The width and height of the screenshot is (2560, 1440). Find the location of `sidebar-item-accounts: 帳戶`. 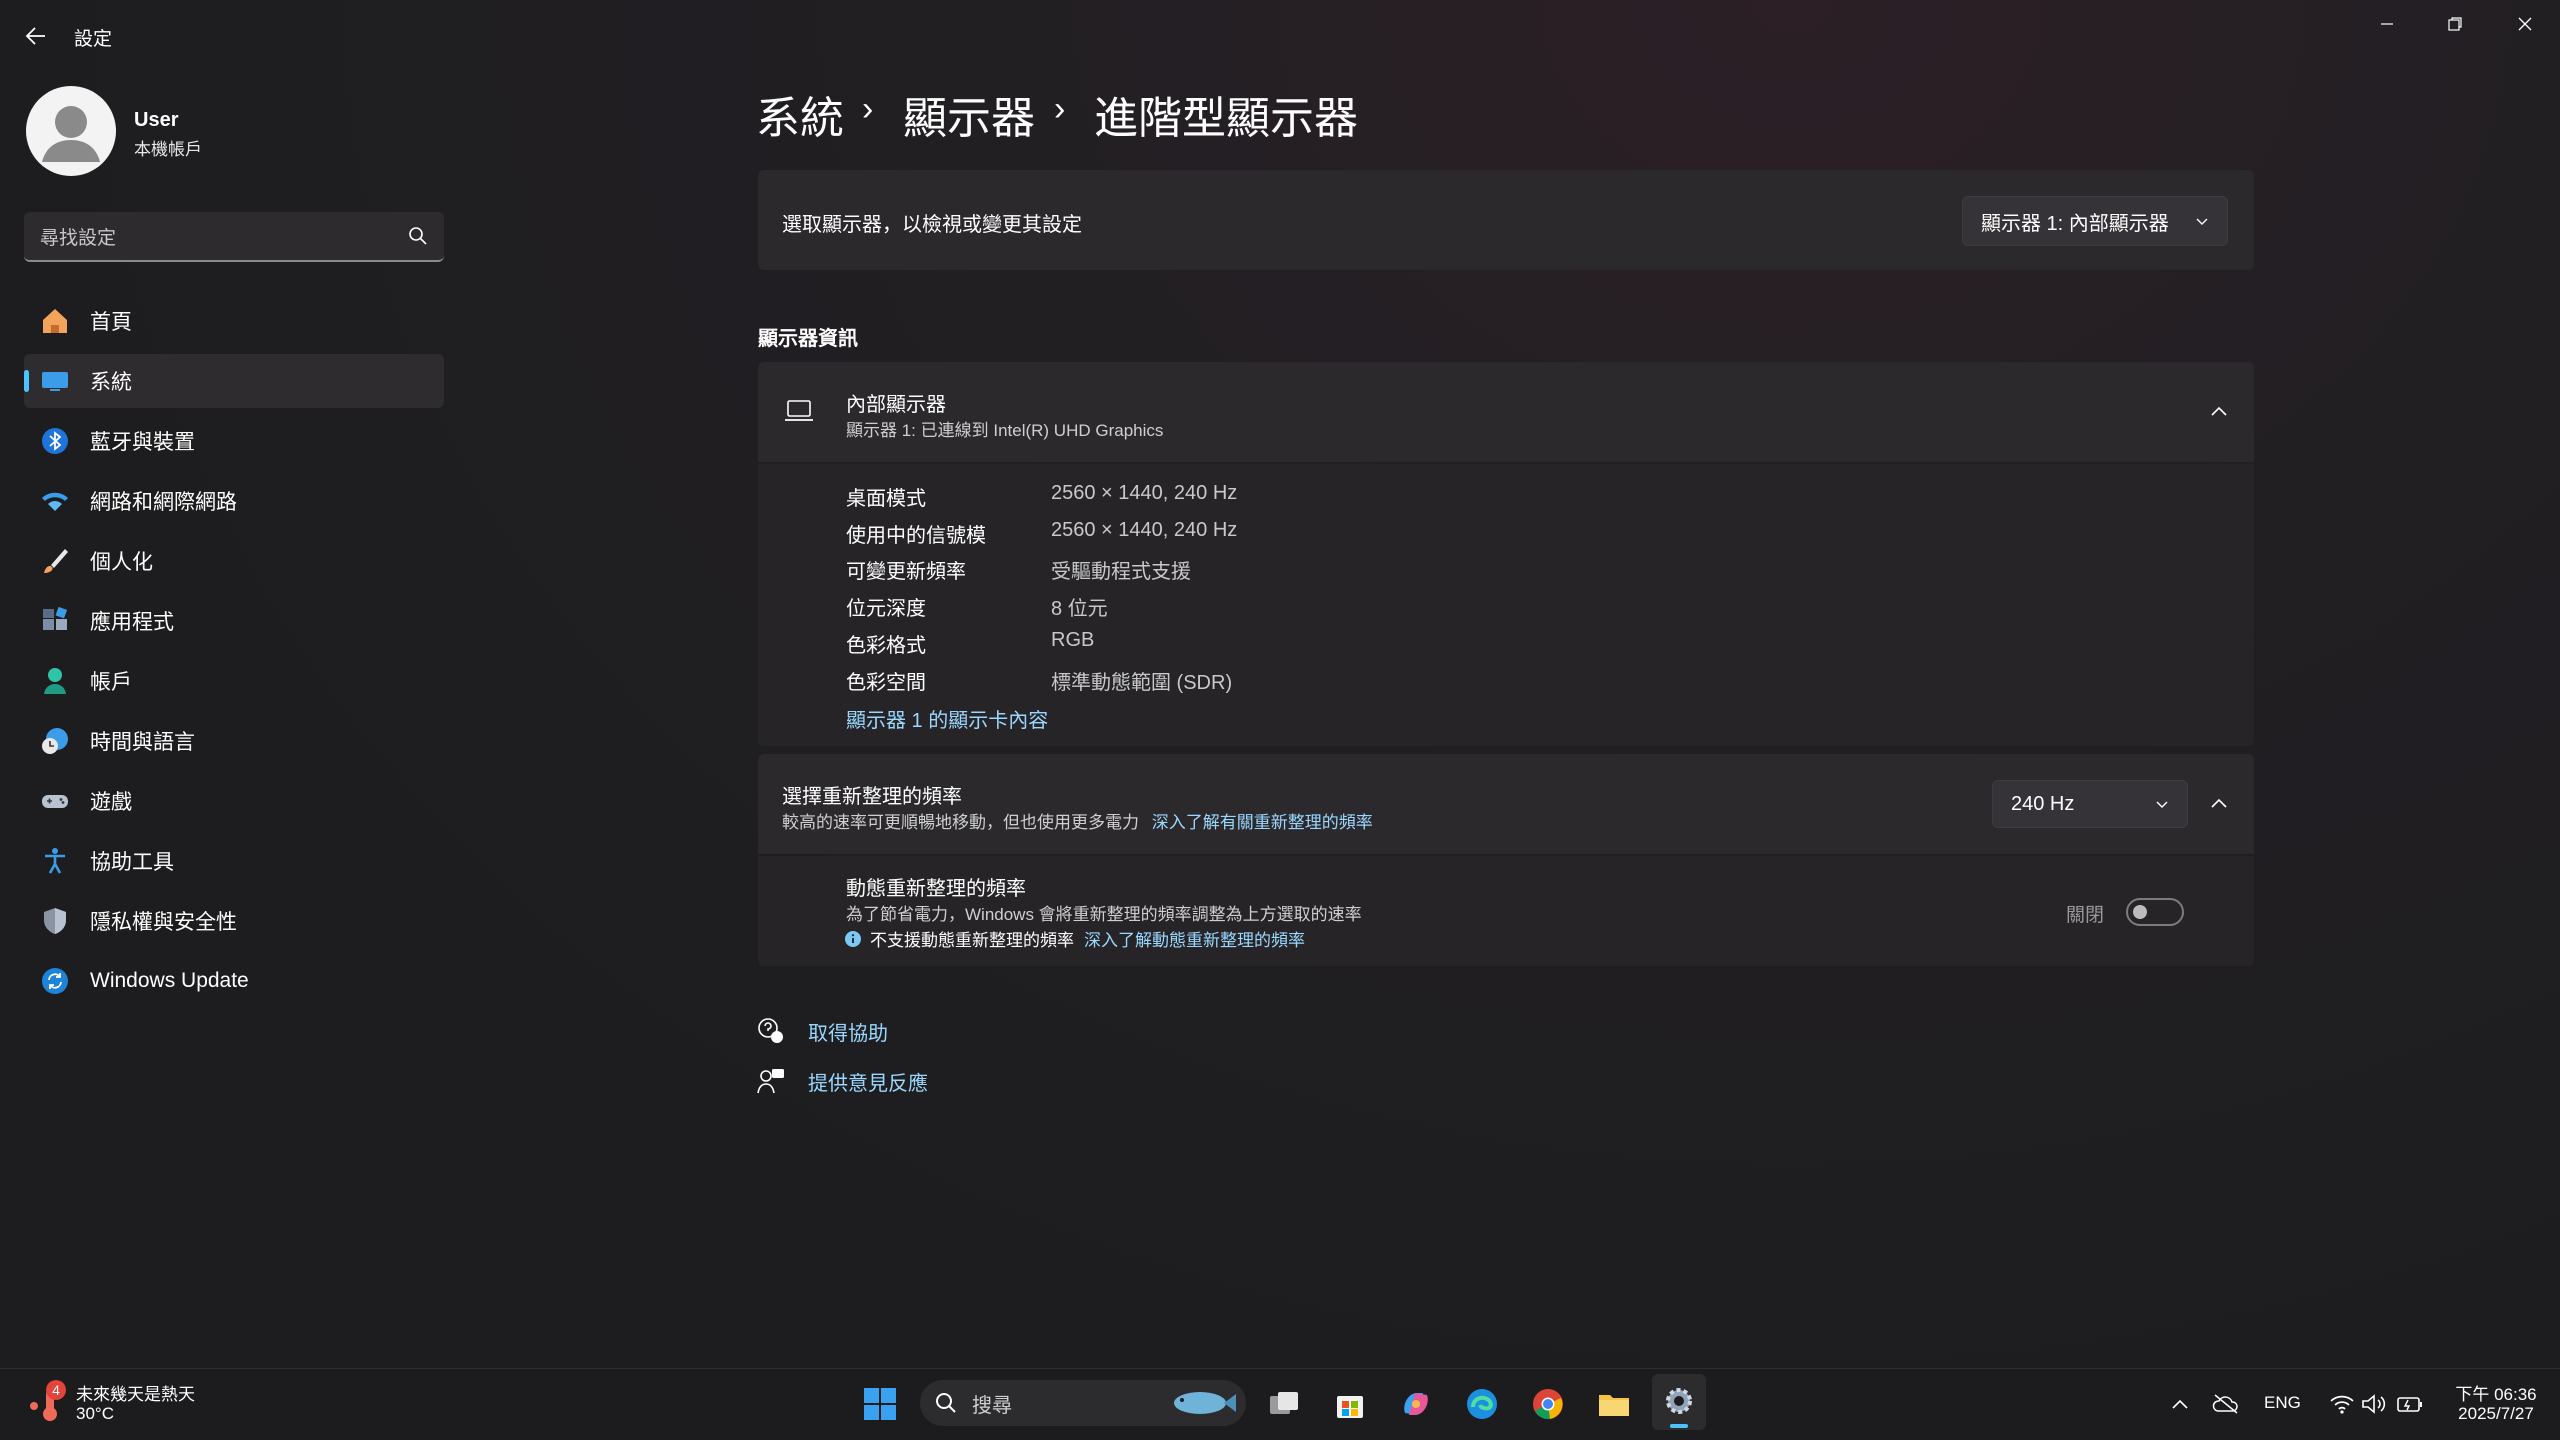

sidebar-item-accounts: 帳戶 is located at coordinates (234, 681).